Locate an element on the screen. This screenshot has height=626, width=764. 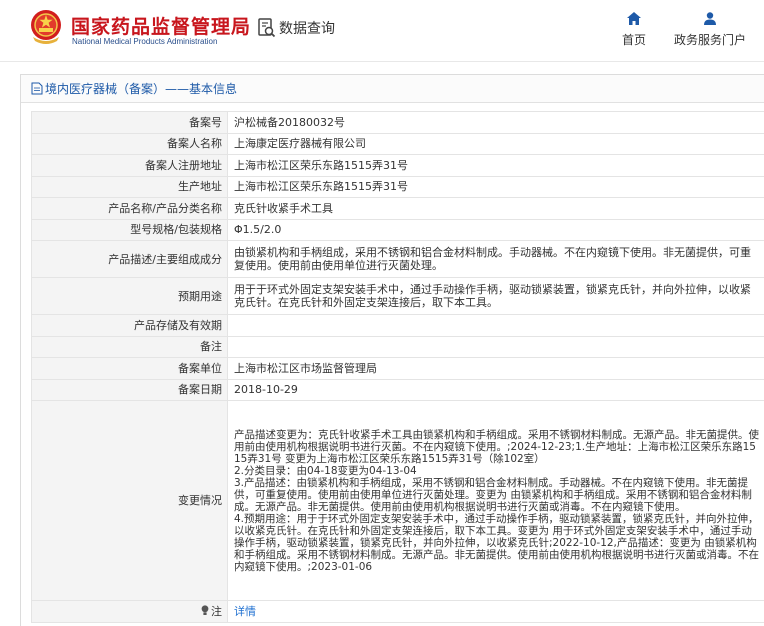
table-row: 型号规格/包装规格 Φ1.5/2.0 is located at coordinates (397, 229).